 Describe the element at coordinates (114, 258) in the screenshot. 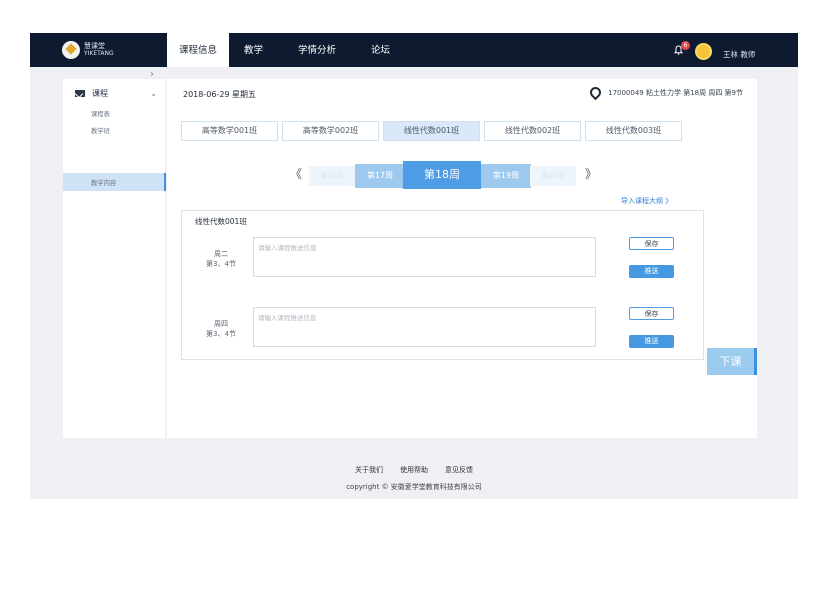

I see `sidebar: 课程 ⌄ 课程表 教学班 教学内容` at that location.